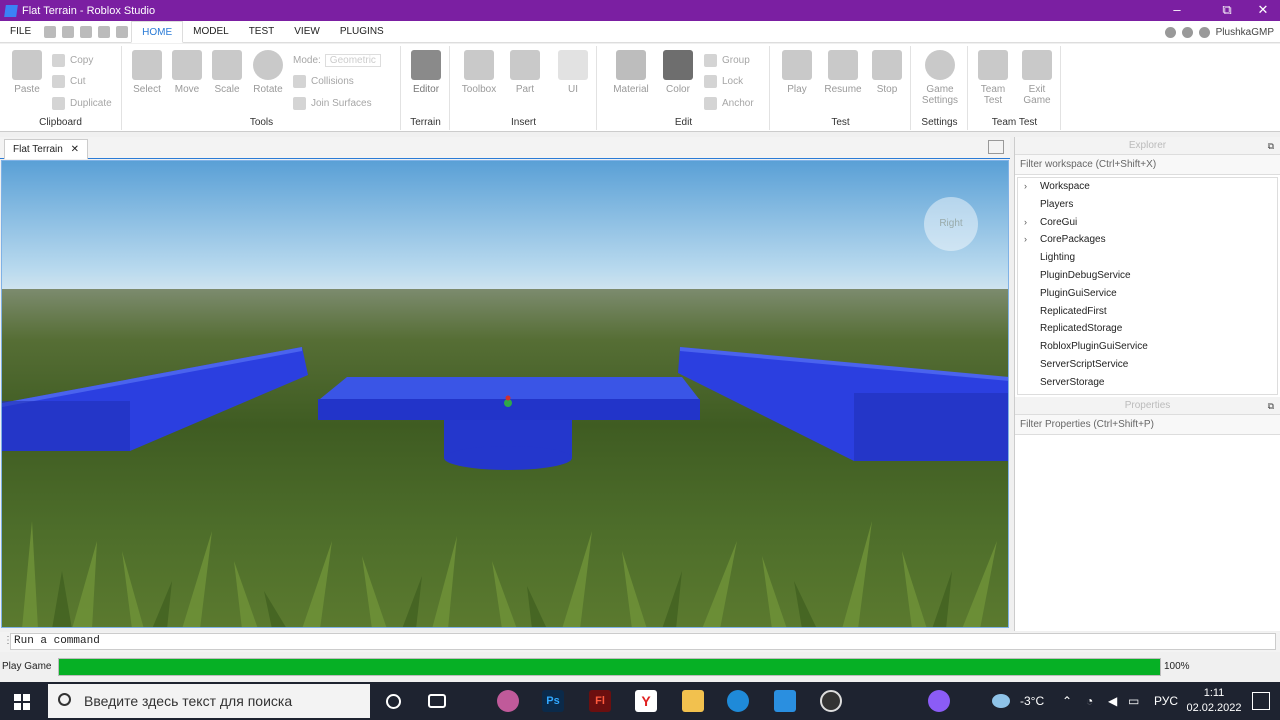 The width and height of the screenshot is (1280, 720). Describe the element at coordinates (1147, 425) in the screenshot. I see `properties-filter-input: Filter Properties (Ctrl+Shift+P)` at that location.